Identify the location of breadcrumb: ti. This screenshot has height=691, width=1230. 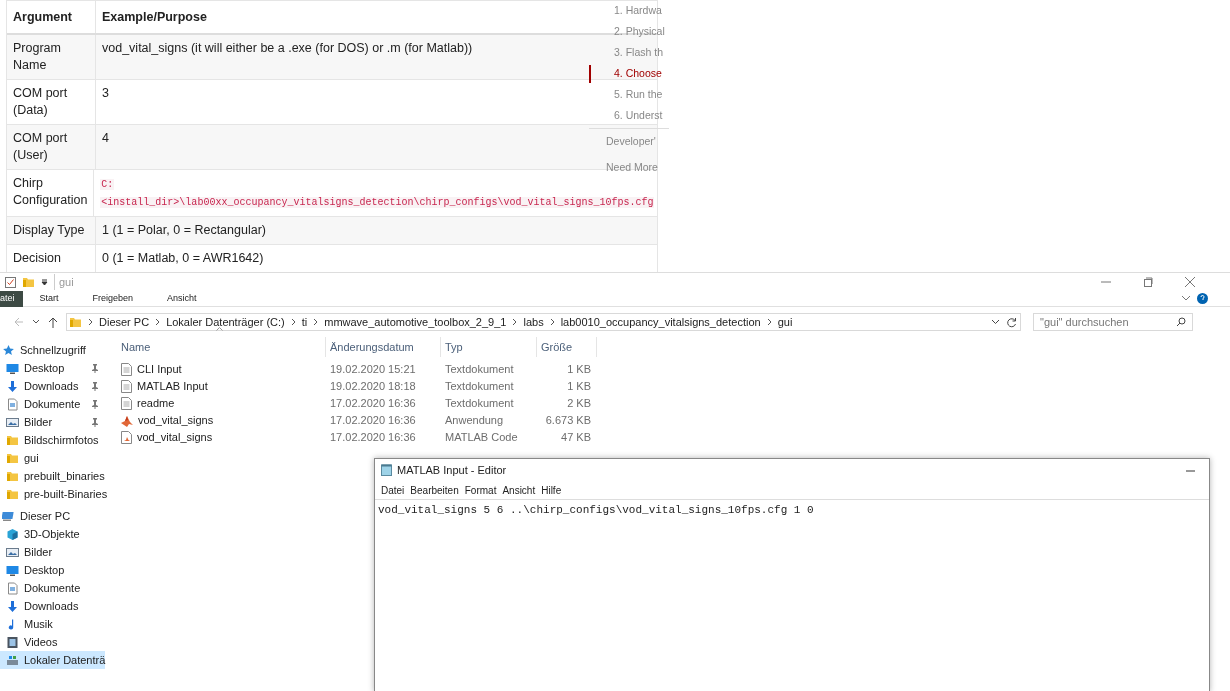
(304, 322).